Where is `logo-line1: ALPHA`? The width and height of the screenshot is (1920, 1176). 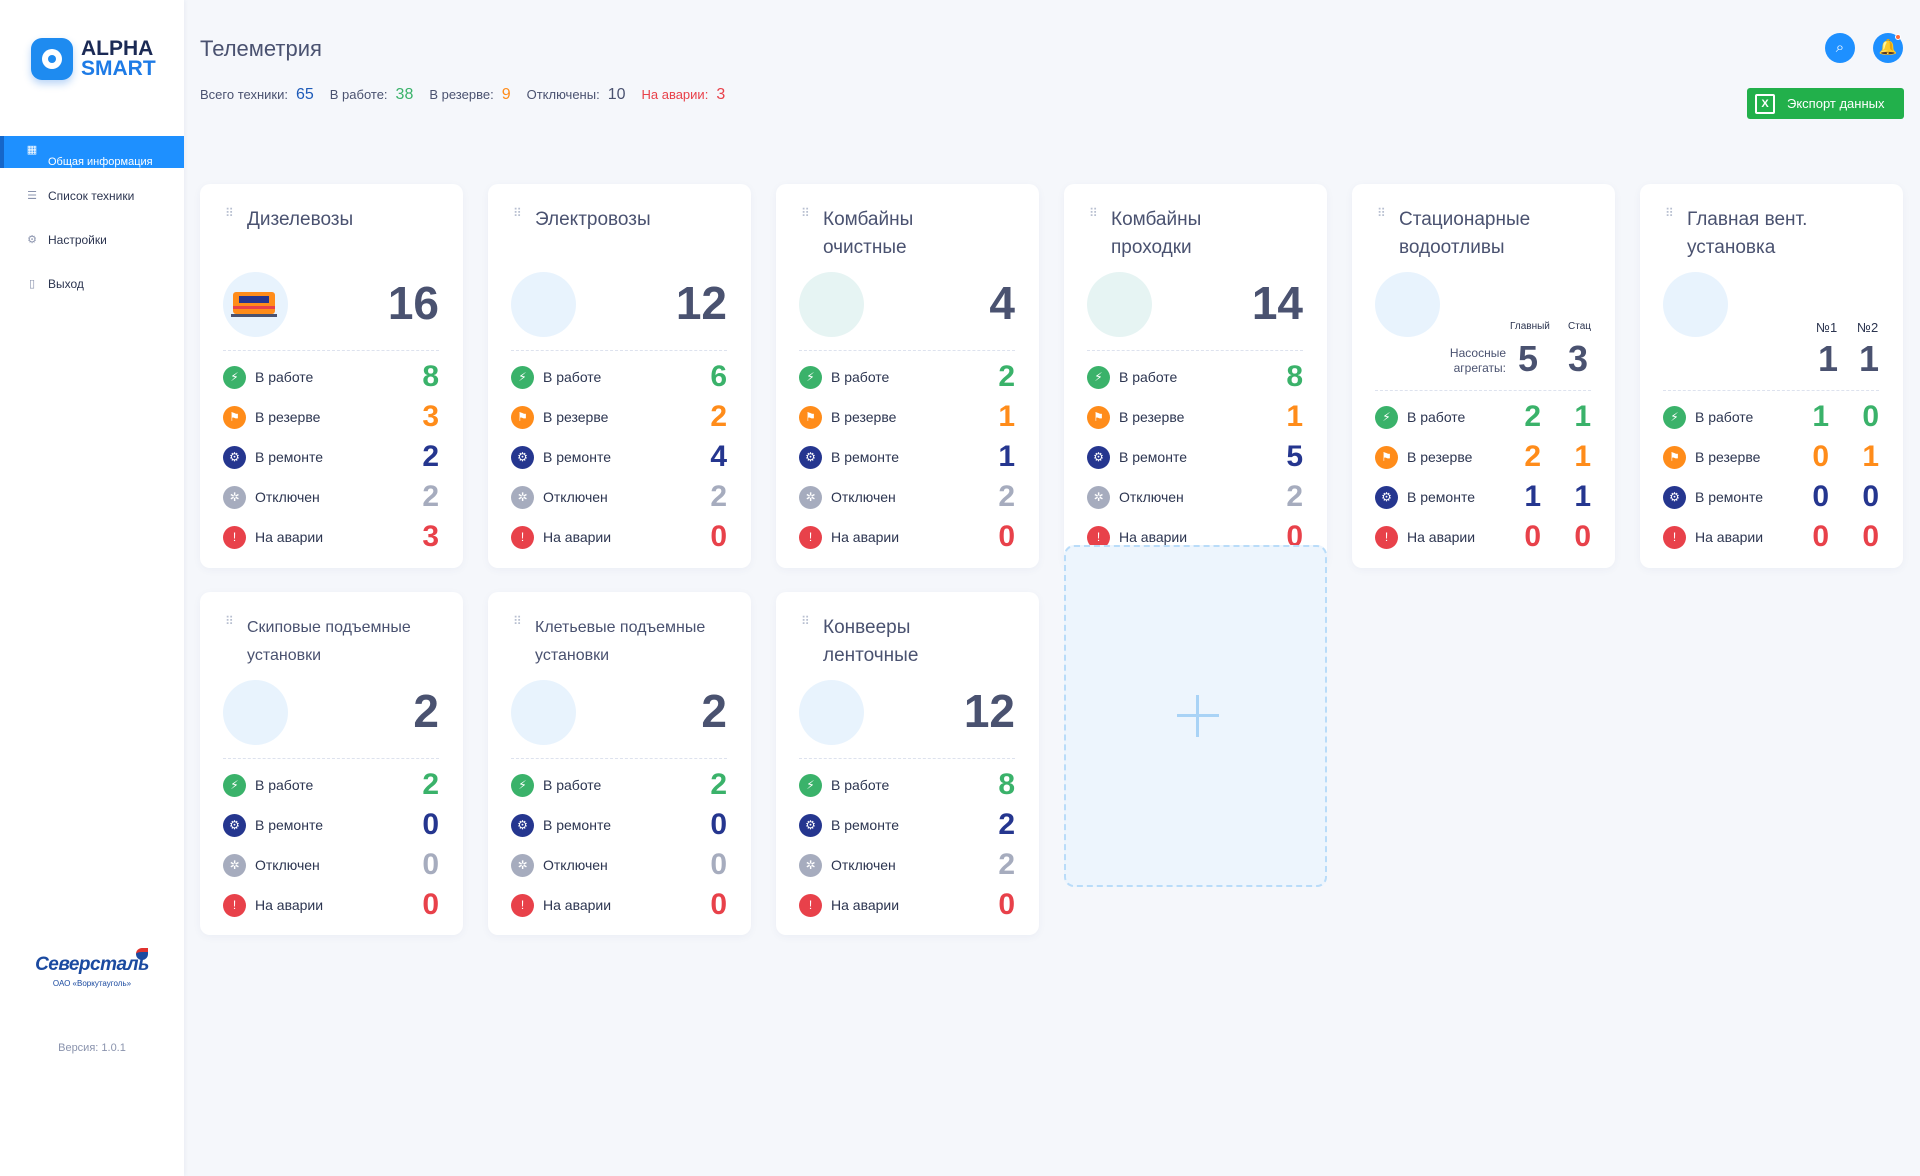
logo-line1: ALPHA is located at coordinates (117, 48).